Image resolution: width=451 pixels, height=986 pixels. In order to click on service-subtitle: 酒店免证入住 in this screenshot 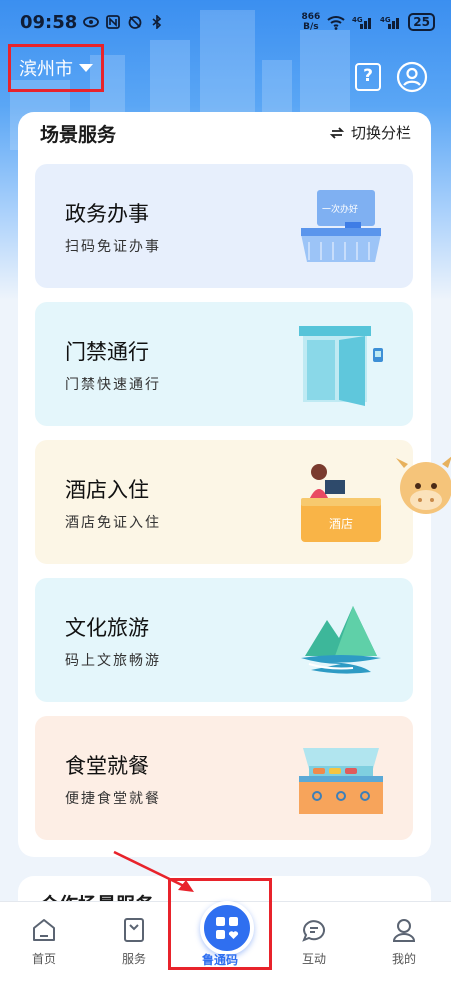, I will do `click(113, 523)`.